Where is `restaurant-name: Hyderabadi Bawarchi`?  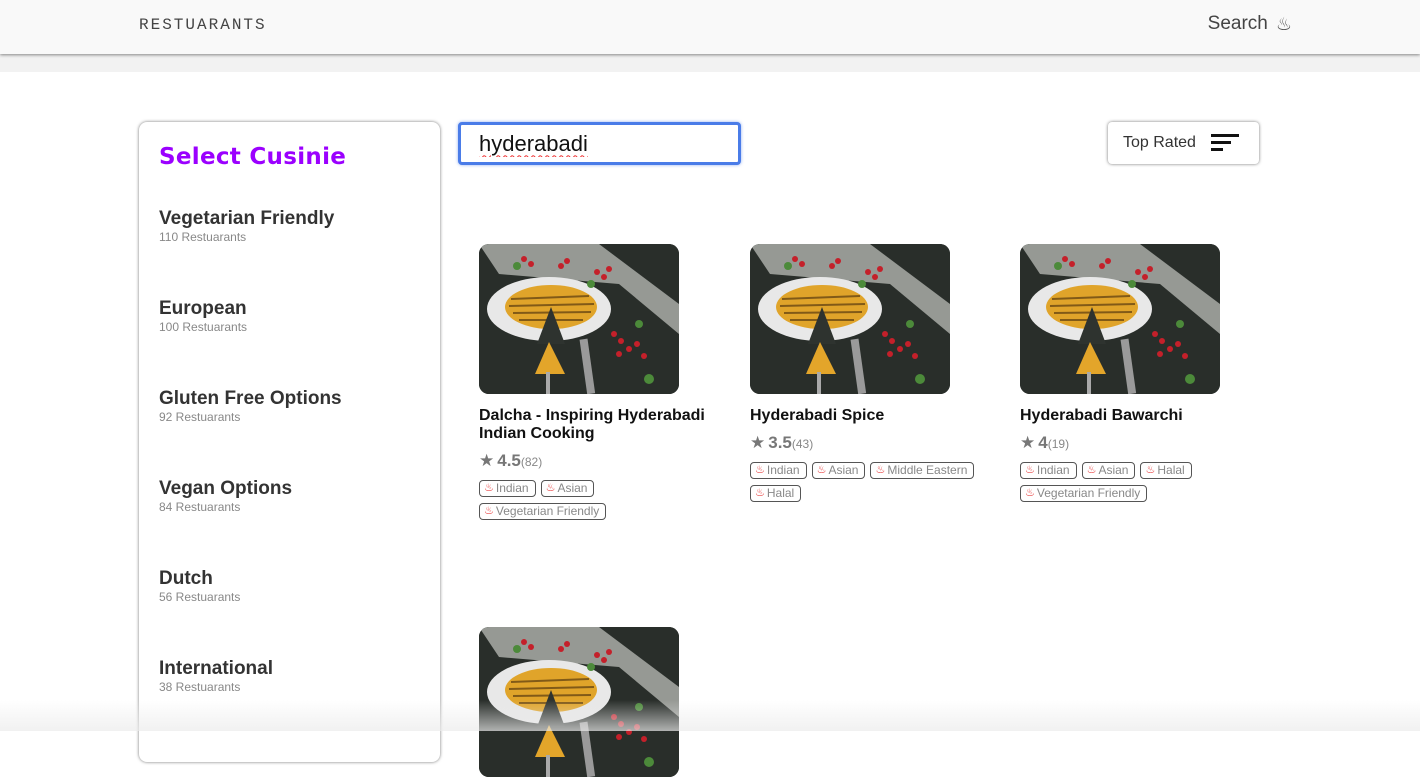
restaurant-name: Hyderabadi Bawarchi is located at coordinates (1140, 416).